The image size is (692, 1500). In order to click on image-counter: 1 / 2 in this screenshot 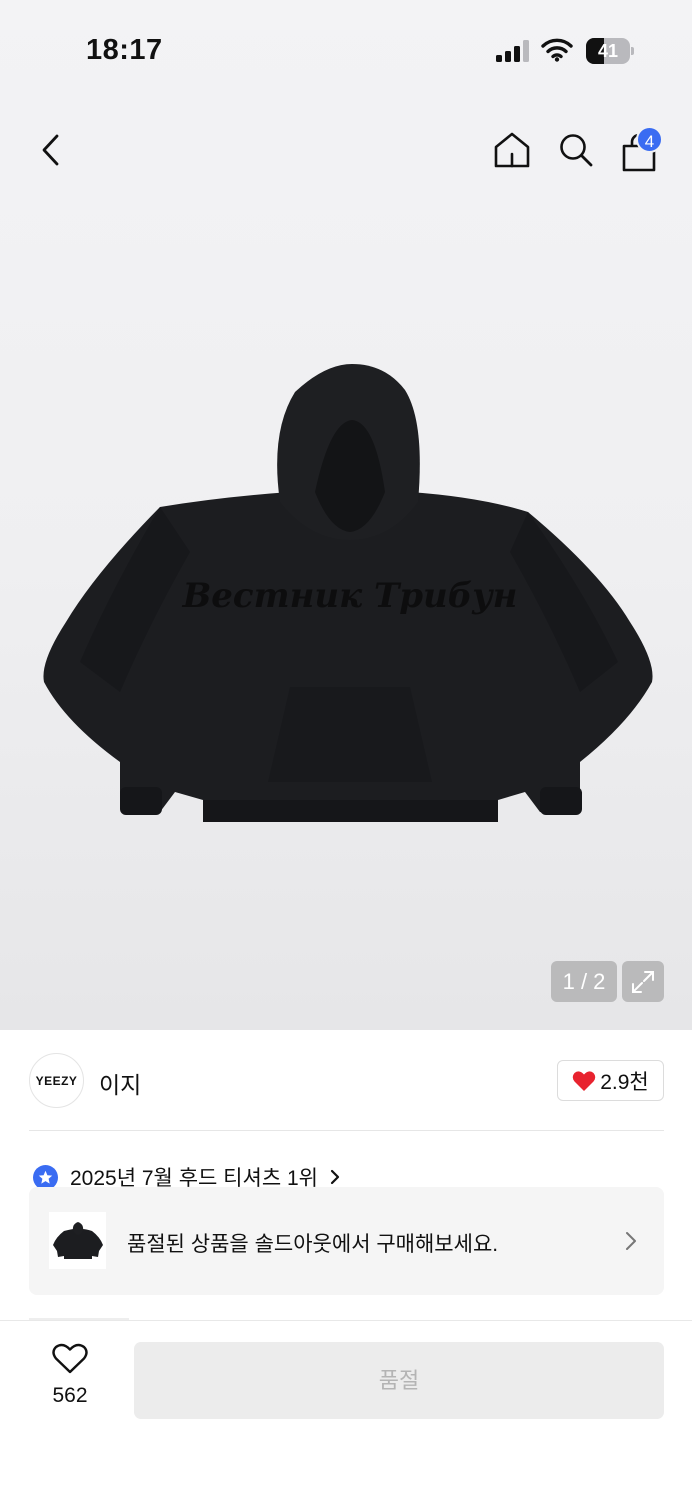, I will do `click(584, 981)`.